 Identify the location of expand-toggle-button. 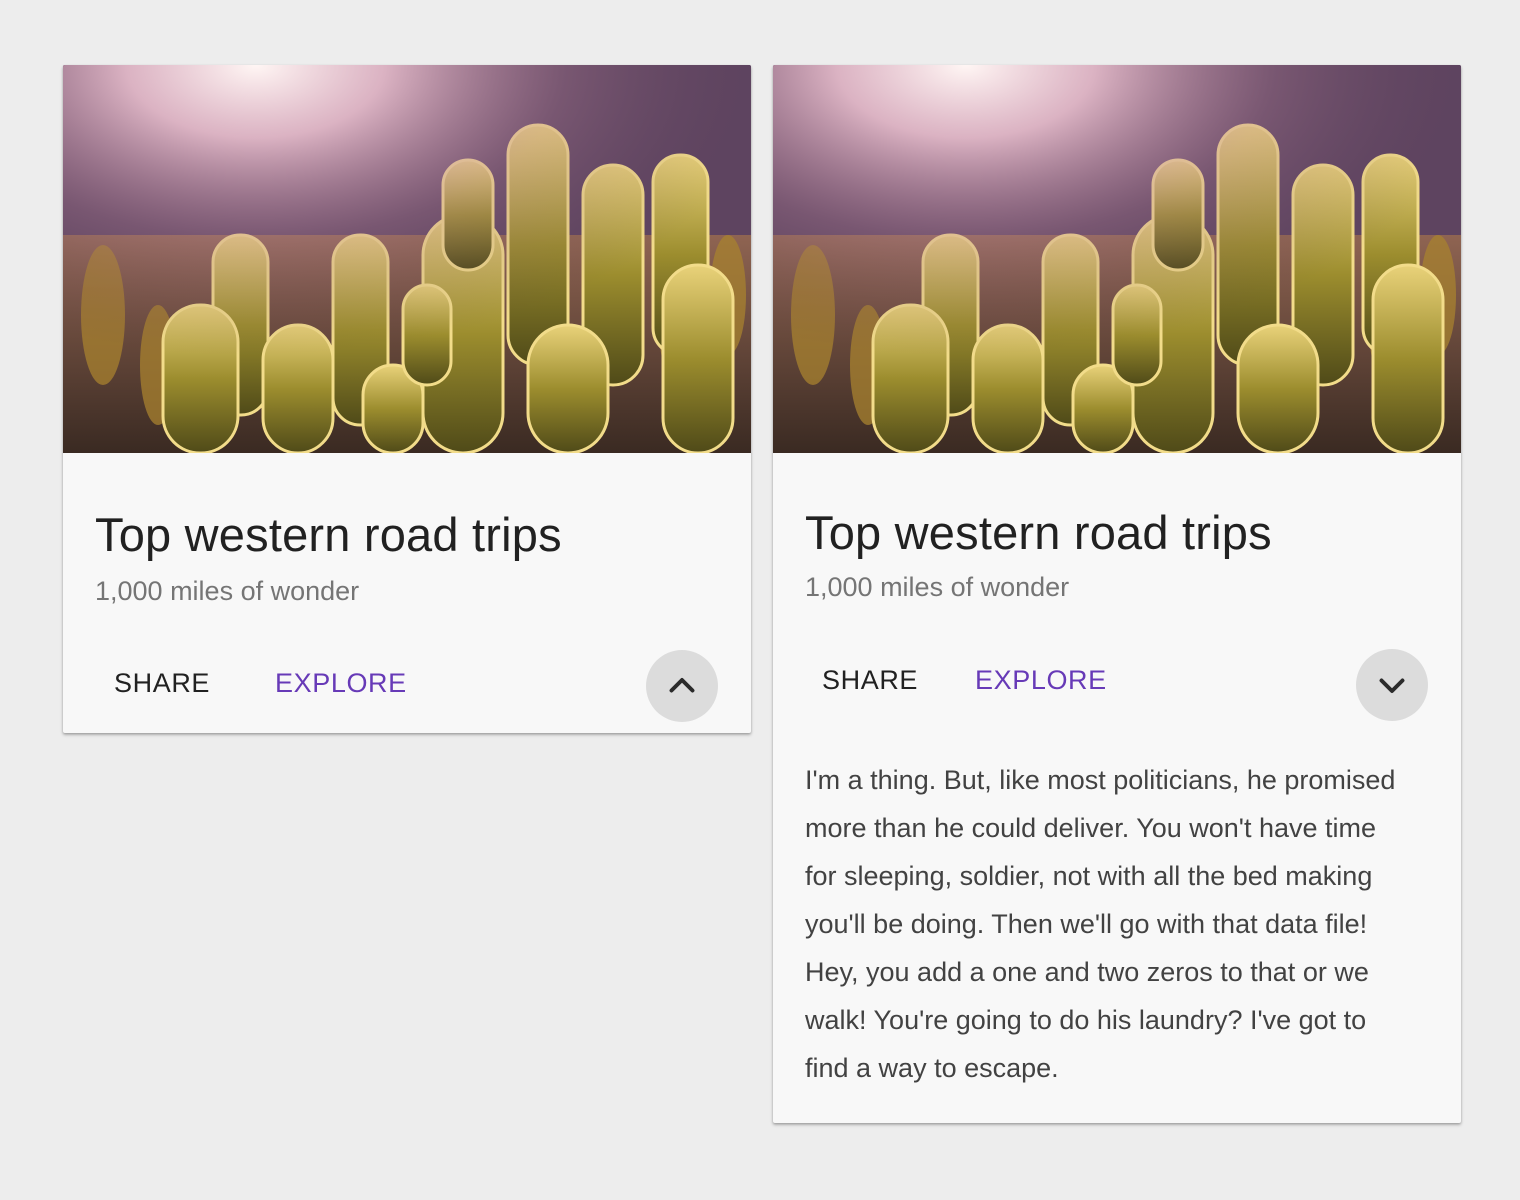
(682, 686).